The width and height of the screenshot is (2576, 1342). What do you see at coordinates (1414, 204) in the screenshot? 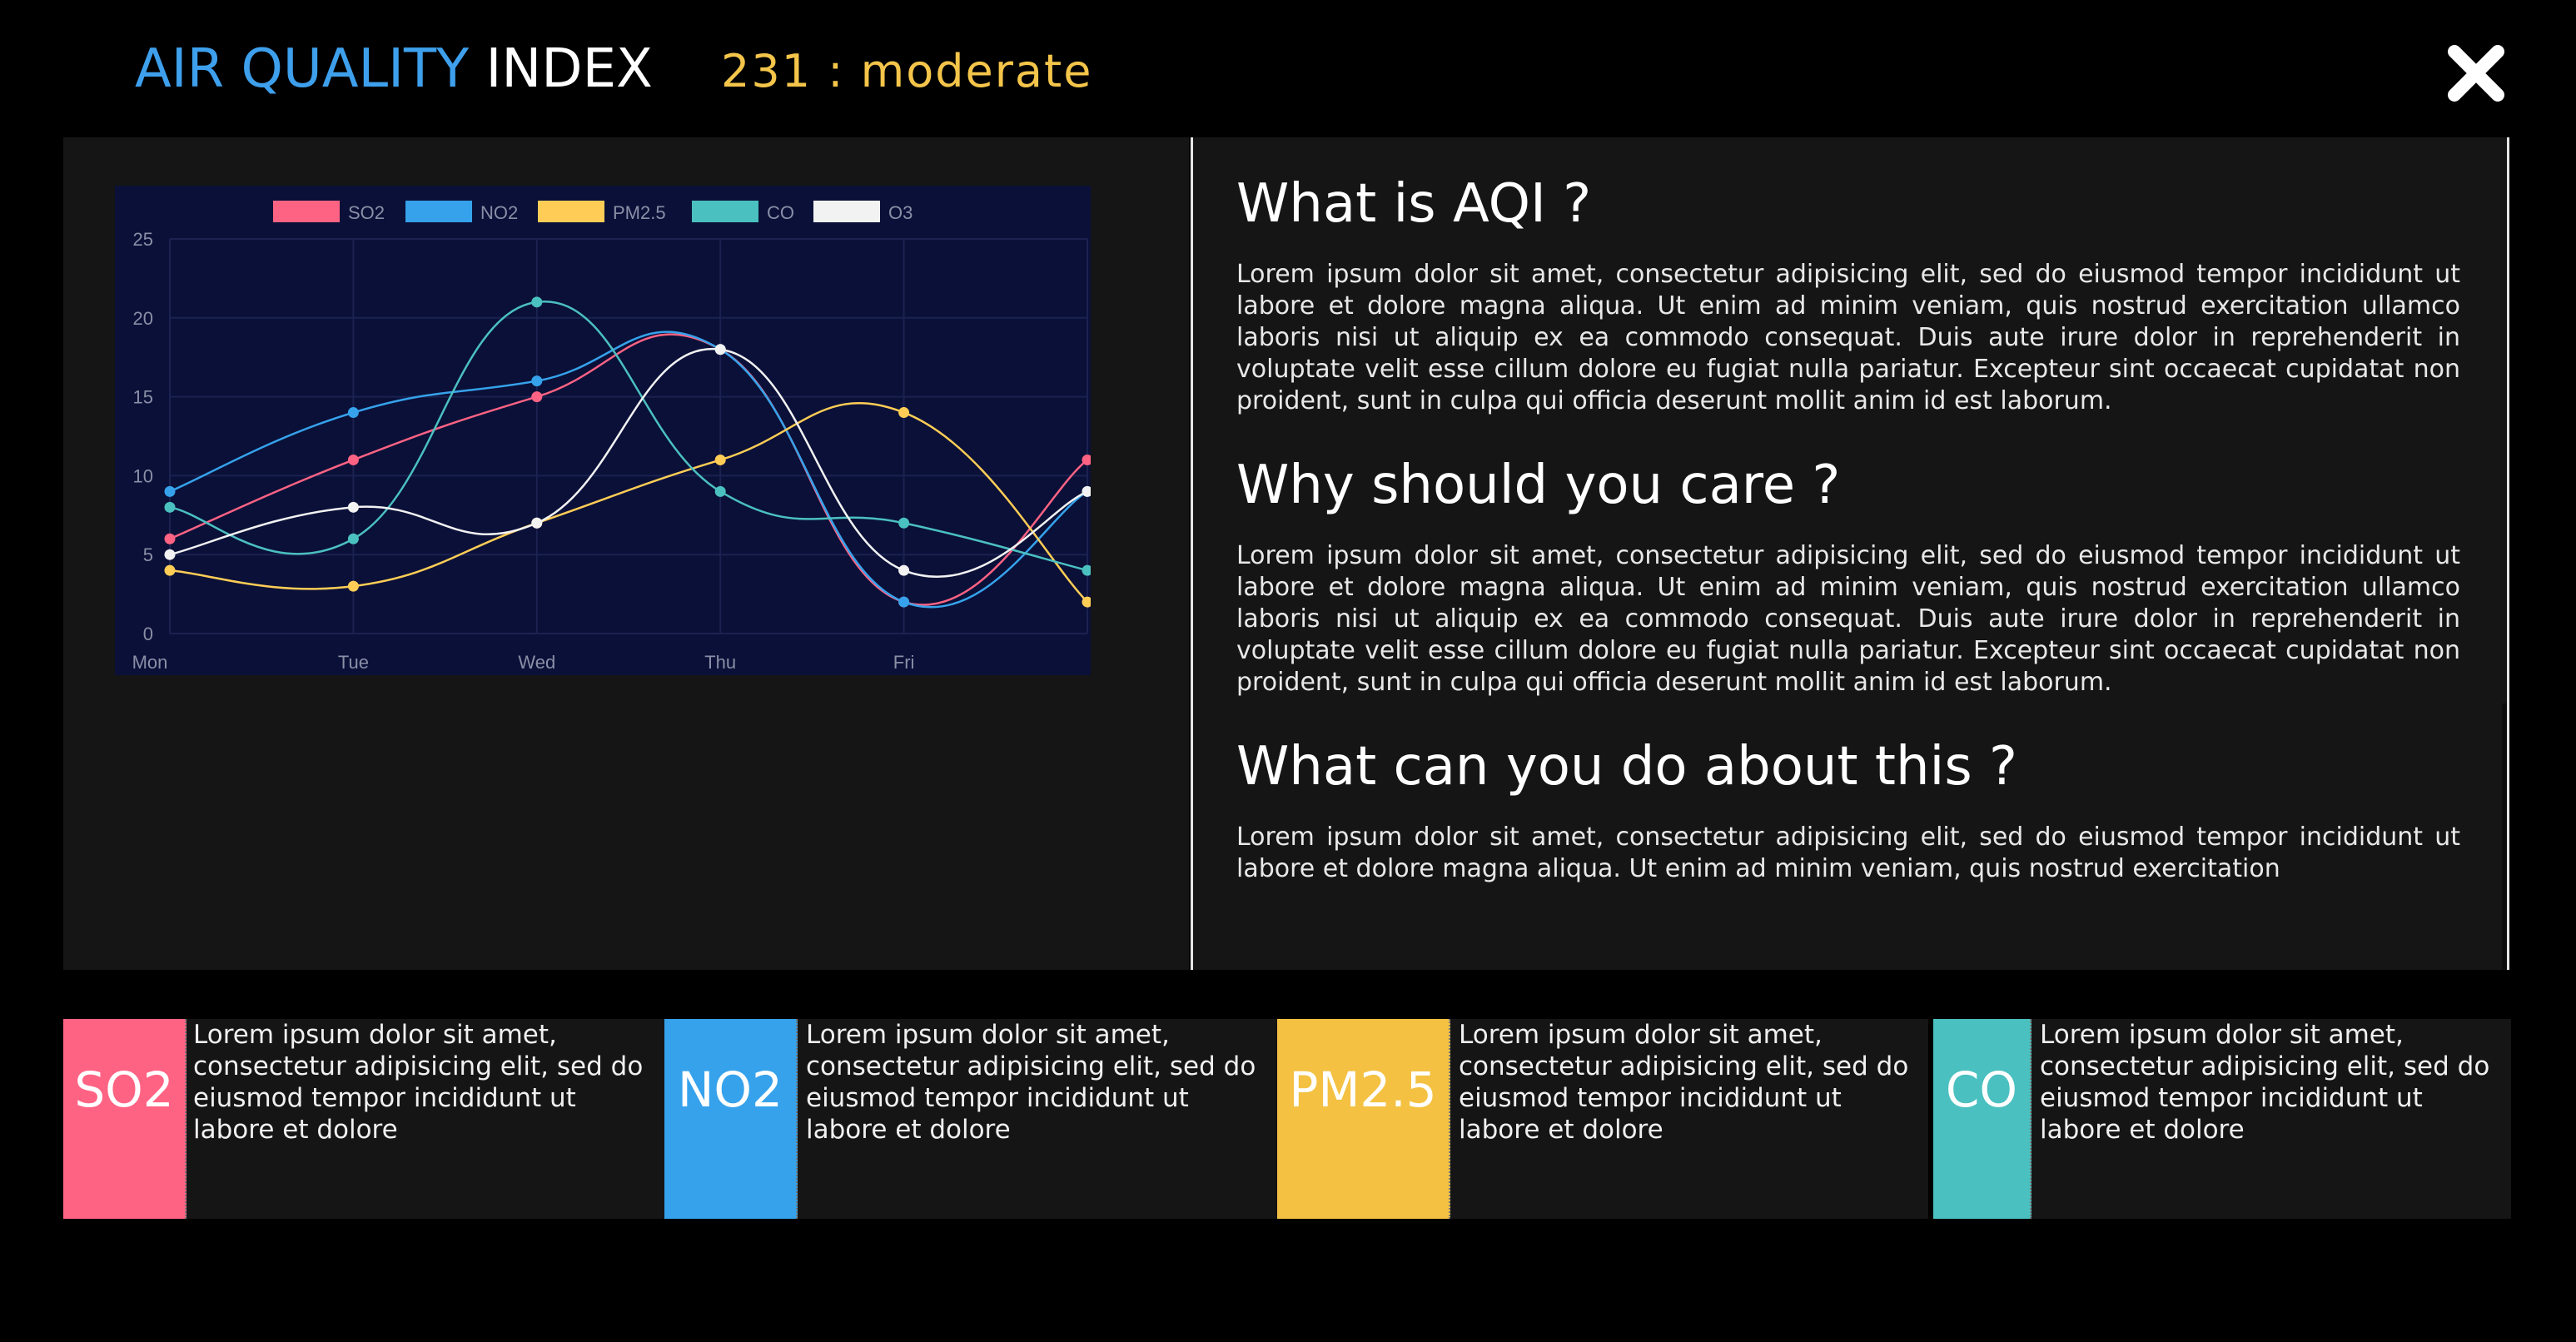
I see `section-heading-what-is-aqi: What is AQI ?` at bounding box center [1414, 204].